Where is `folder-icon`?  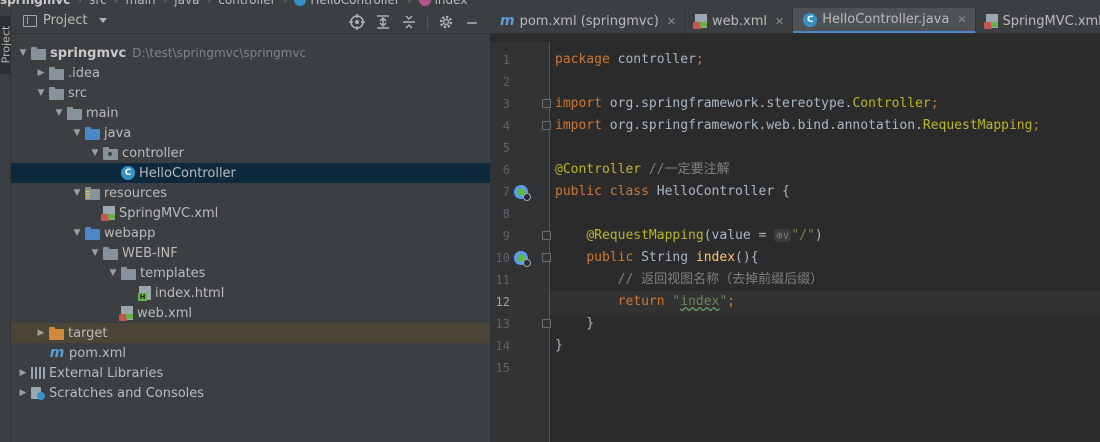
folder-icon is located at coordinates (110, 253).